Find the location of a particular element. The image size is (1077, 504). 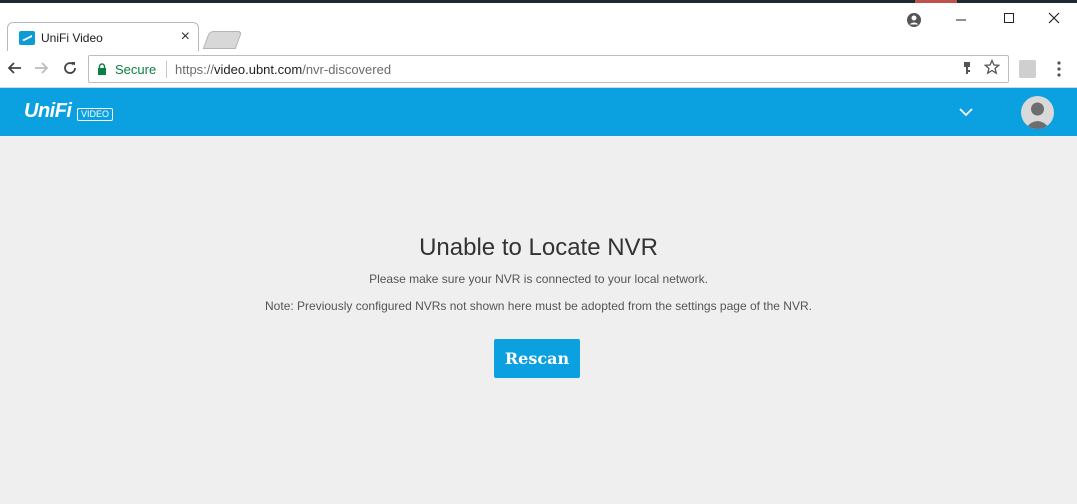

url-text: https://video.ubnt.com/nvr-discovered is located at coordinates (283, 69).